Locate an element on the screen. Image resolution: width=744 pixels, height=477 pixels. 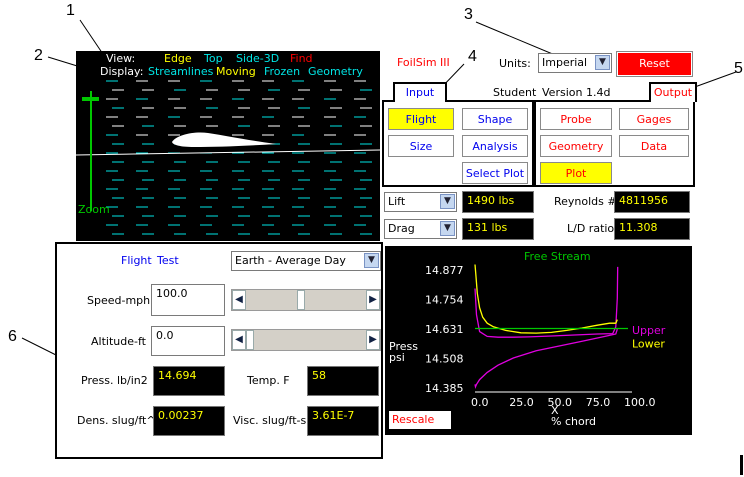
altitude-slider-thumb is located at coordinates (250, 340).